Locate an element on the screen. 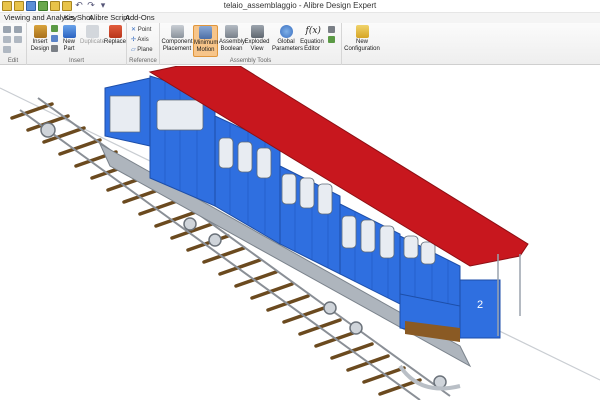 The image size is (600, 400). reference-group-label: Reference is located at coordinates (143, 61).